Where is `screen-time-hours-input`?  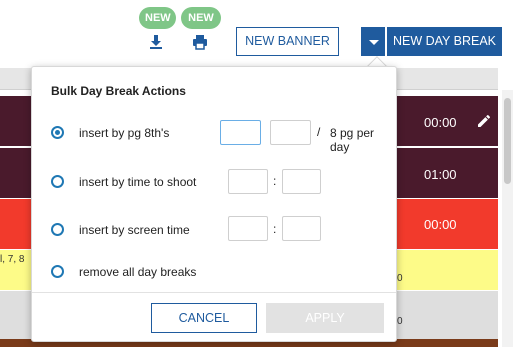
screen-time-hours-input is located at coordinates (248, 228).